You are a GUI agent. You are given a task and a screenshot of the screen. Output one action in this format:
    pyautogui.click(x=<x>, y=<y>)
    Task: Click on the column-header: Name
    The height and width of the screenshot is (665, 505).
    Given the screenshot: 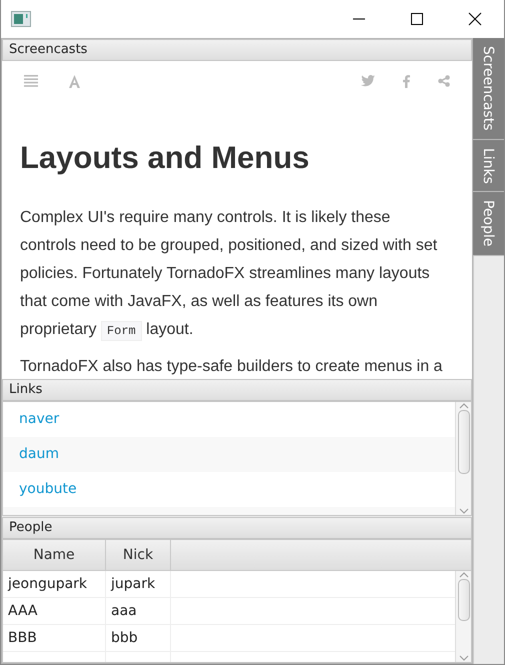 What is the action you would take?
    pyautogui.click(x=54, y=555)
    